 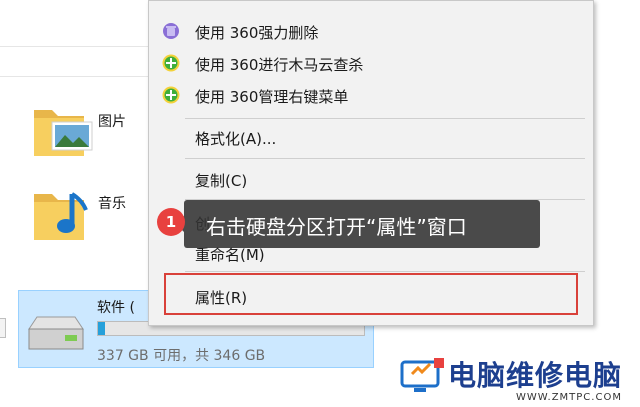 I want to click on drive-space-text: 337 GB 可用，共 346 GB, so click(x=181, y=356).